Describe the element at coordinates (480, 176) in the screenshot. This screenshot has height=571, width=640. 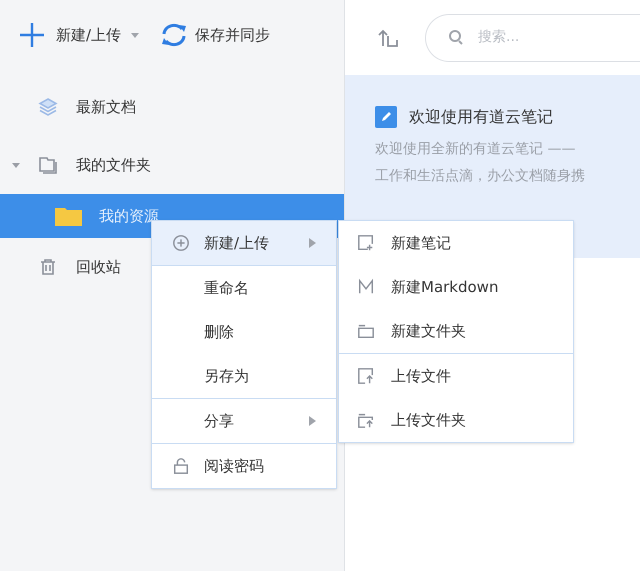
I see `note-preview-text: 工作和生活点滴，办公文档随身携` at that location.